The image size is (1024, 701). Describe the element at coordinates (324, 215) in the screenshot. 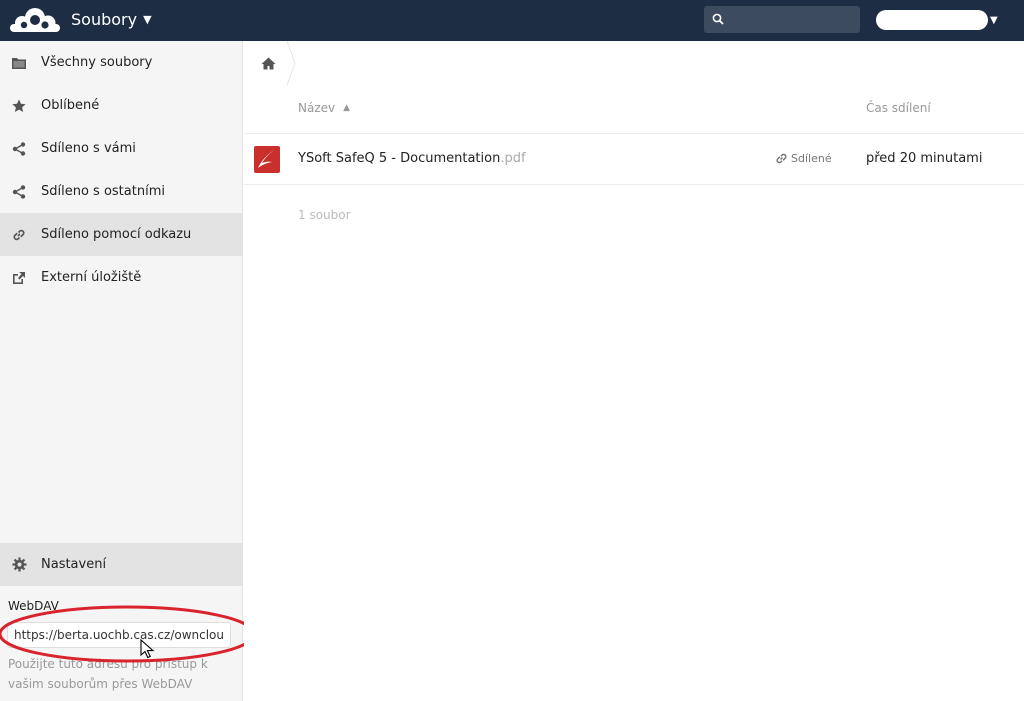

I see `file-count-summary: 1 soubor` at that location.